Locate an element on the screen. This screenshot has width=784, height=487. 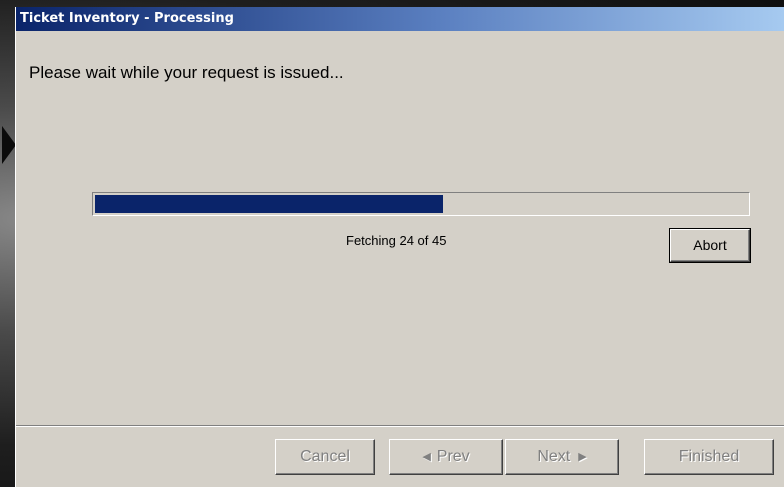
progress-bar-fill is located at coordinates (269, 204).